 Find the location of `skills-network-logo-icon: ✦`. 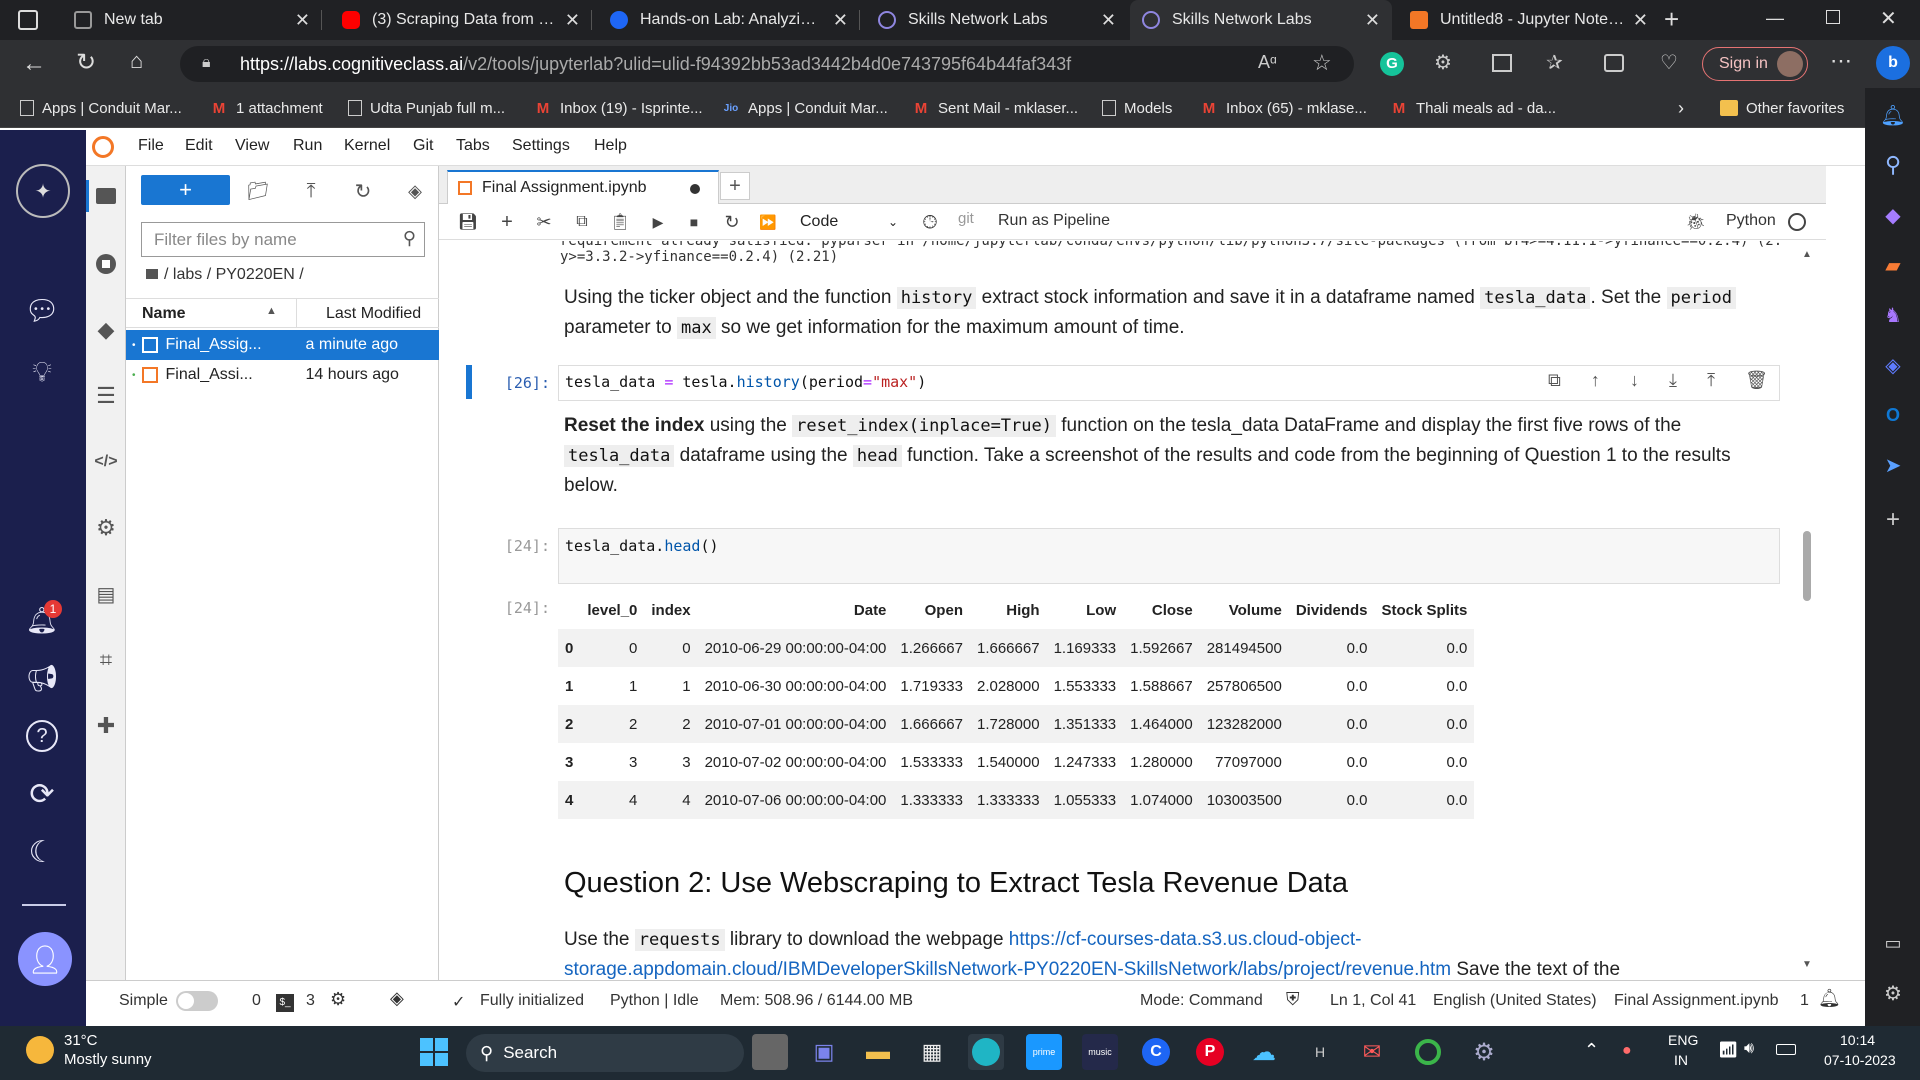

skills-network-logo-icon: ✦ is located at coordinates (43, 191).